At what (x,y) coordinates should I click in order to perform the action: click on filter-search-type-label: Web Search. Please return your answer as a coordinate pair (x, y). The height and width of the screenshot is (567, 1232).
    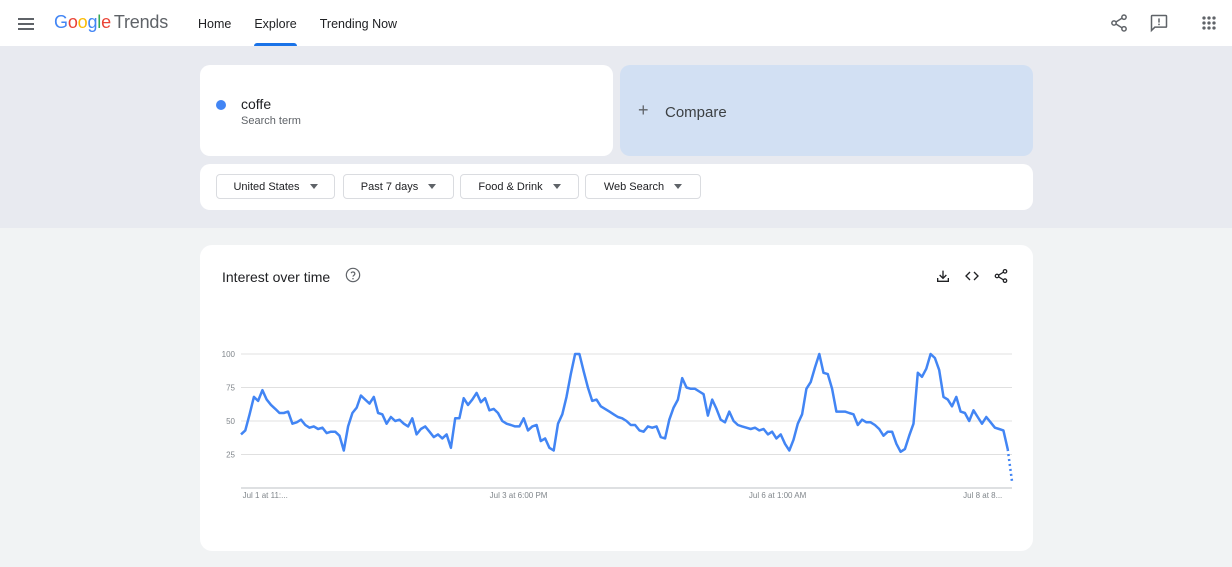
    Looking at the image, I should click on (634, 186).